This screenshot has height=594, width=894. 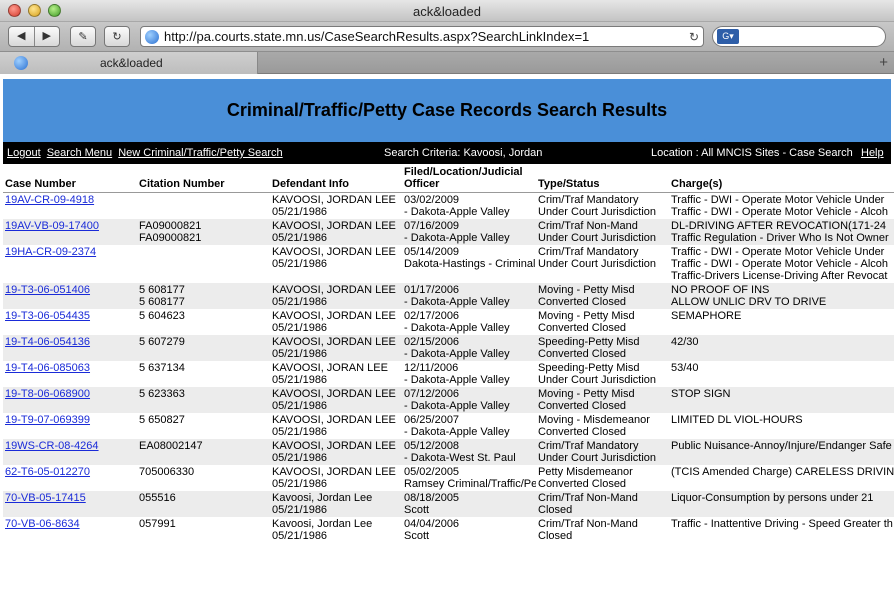 I want to click on filed-cell: 05/12/2008- Dakota-West St. Paul, so click(x=469, y=452).